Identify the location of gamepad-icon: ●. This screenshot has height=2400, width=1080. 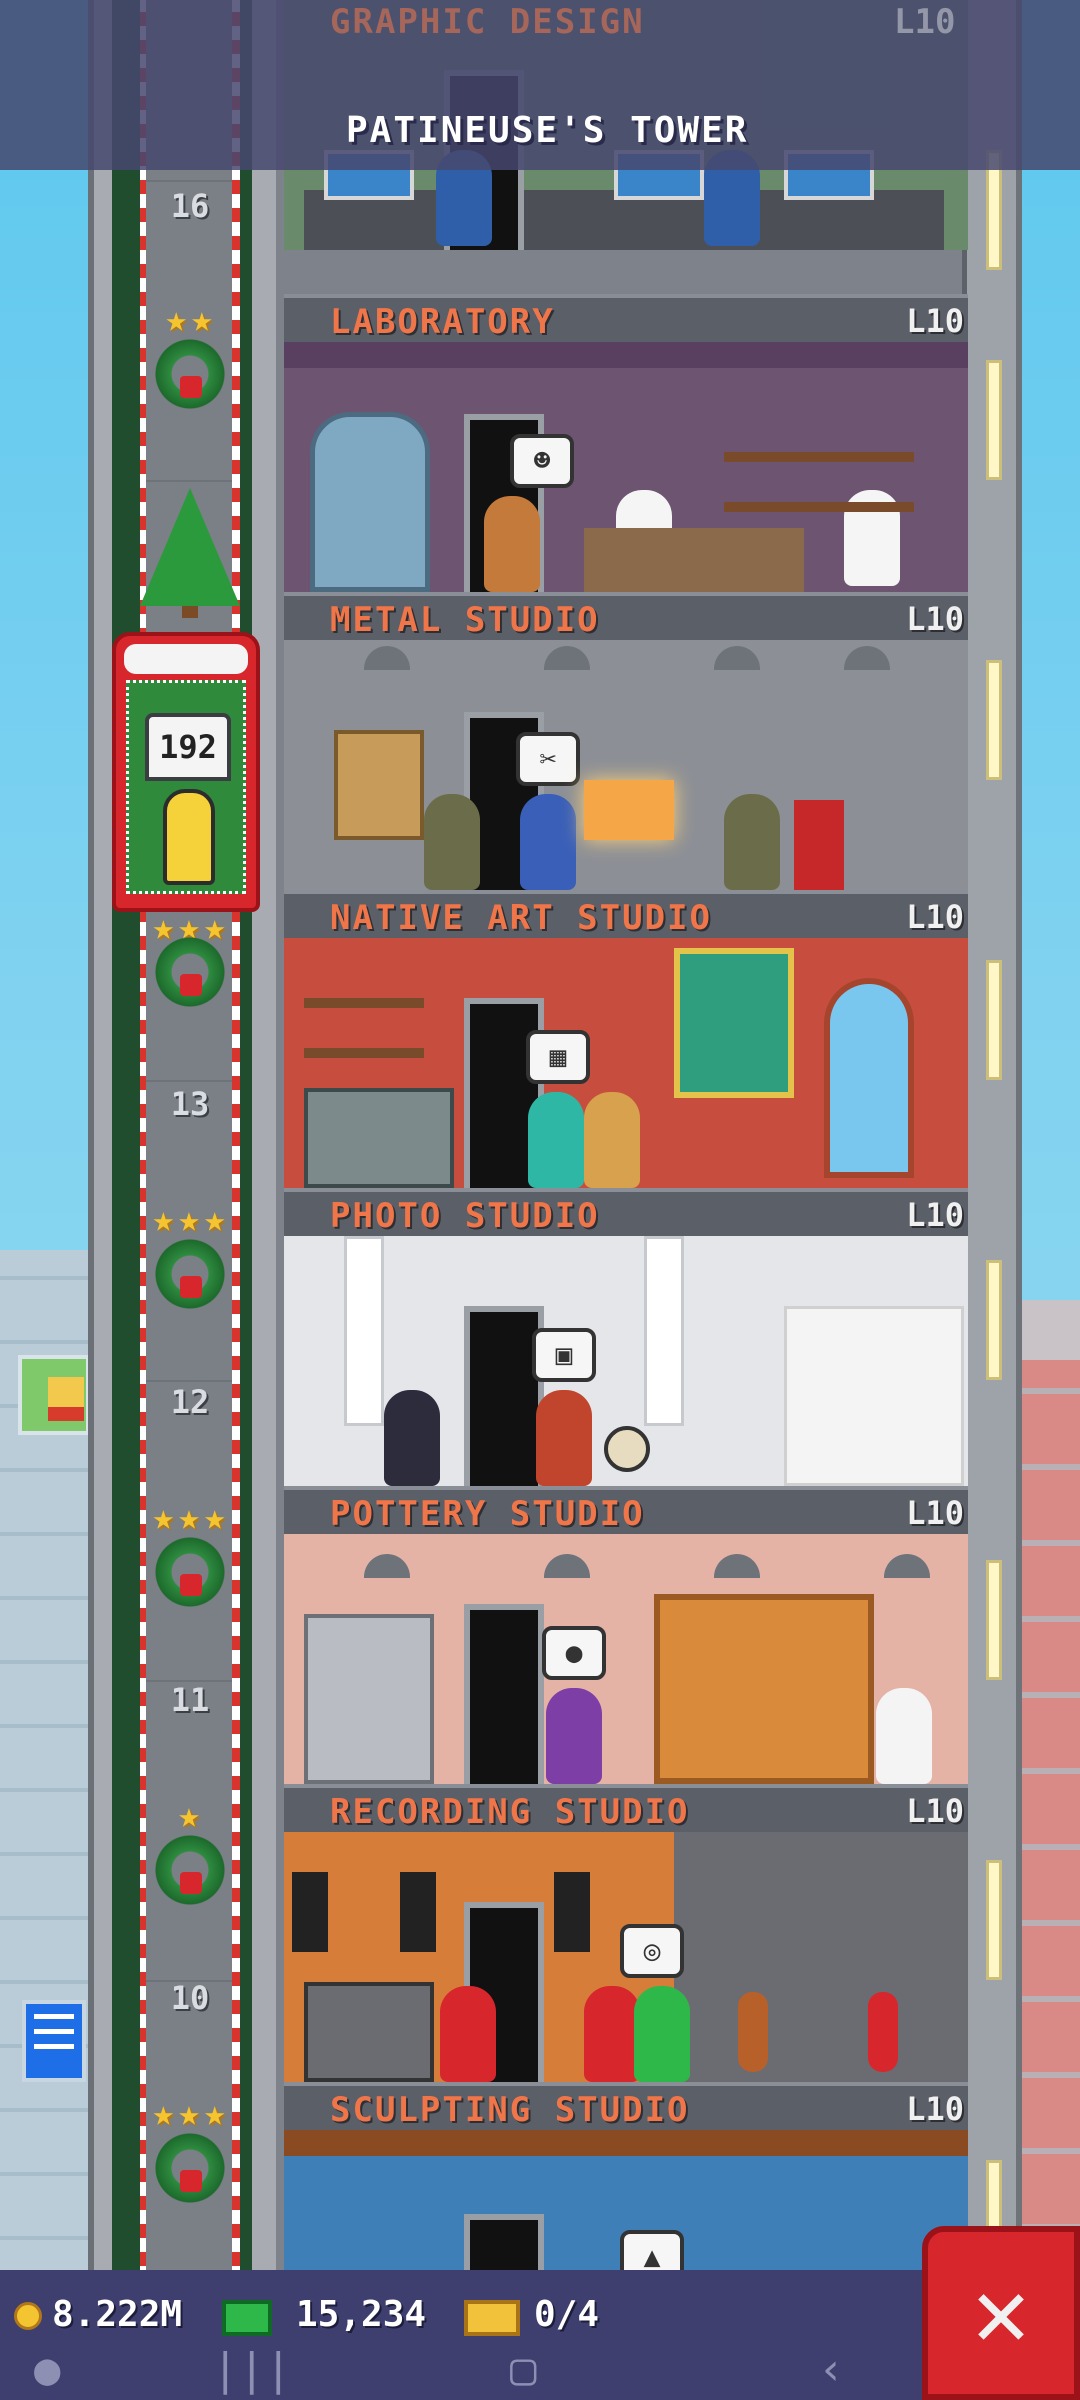
(47, 2370).